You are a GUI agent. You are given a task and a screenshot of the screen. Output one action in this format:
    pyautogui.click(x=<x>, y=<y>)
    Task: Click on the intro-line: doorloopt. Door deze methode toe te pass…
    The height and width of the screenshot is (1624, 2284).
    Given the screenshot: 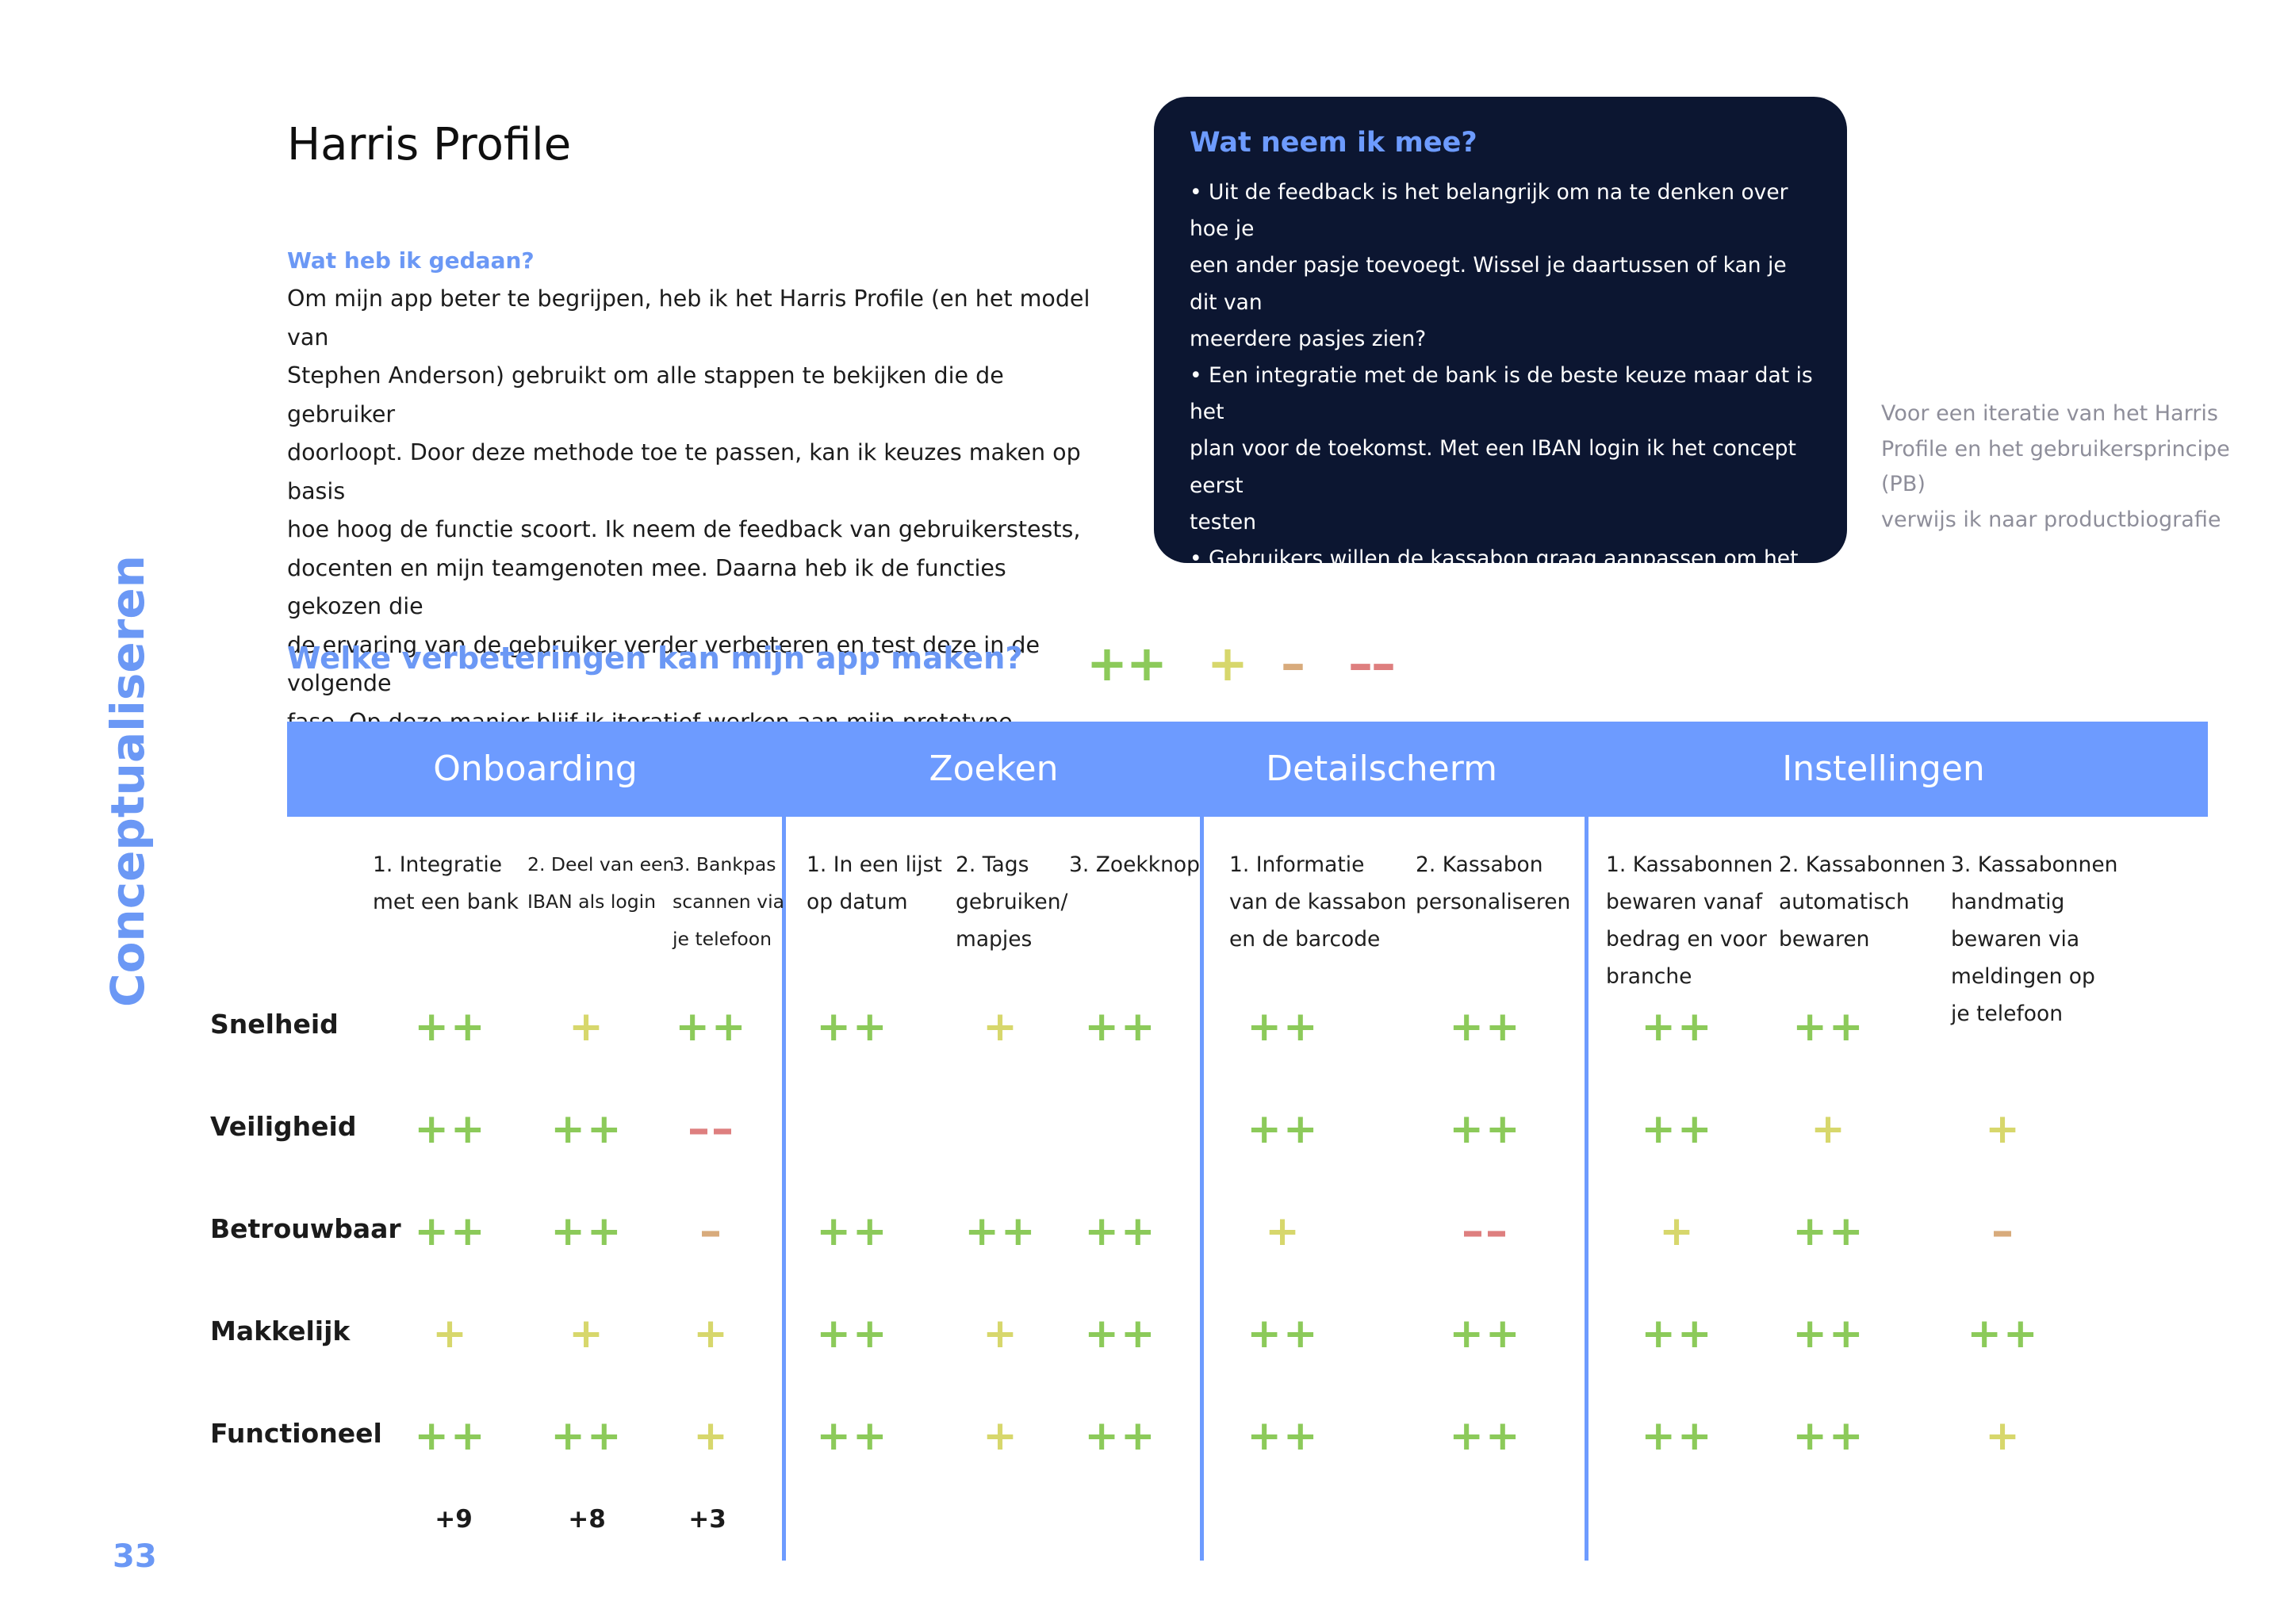 What is the action you would take?
    pyautogui.click(x=684, y=472)
    